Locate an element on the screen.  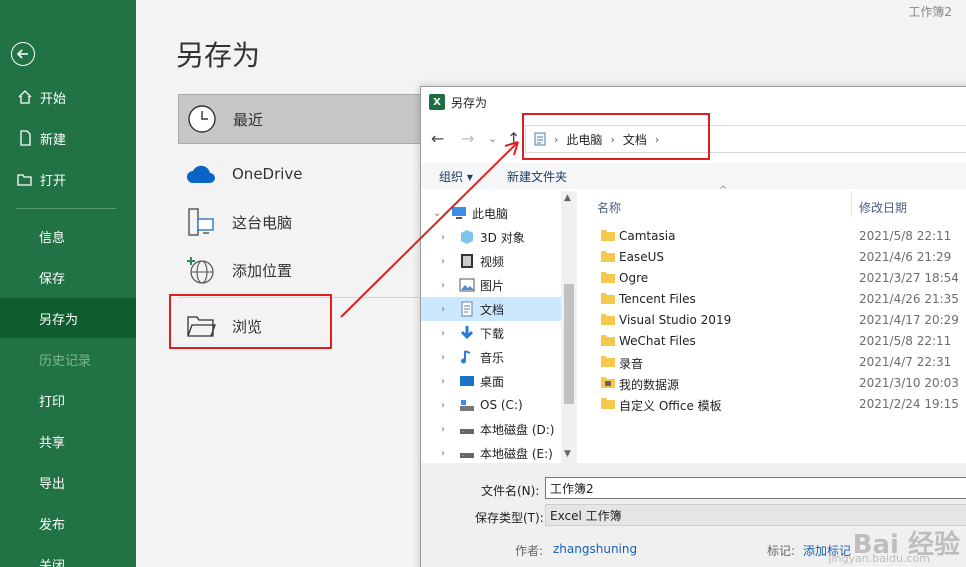
filetype-select: Excel 工作簿 is located at coordinates (755, 515).